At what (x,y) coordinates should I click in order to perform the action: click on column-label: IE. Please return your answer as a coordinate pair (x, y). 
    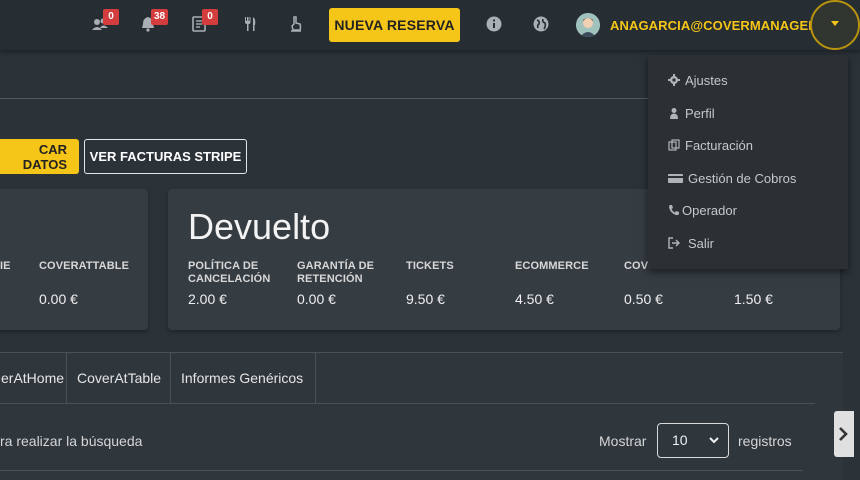
    Looking at the image, I should click on (5, 266).